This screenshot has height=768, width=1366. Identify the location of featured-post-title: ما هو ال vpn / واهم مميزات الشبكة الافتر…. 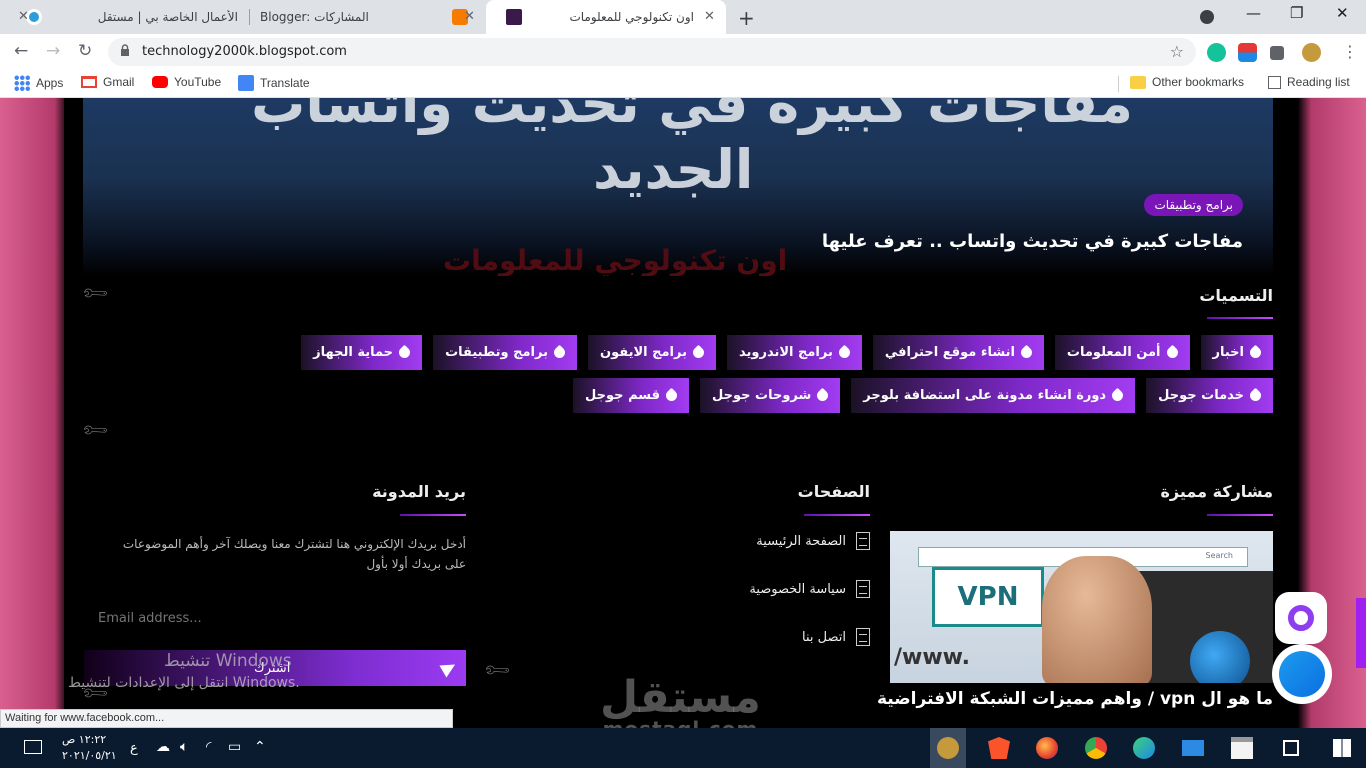
(1075, 699).